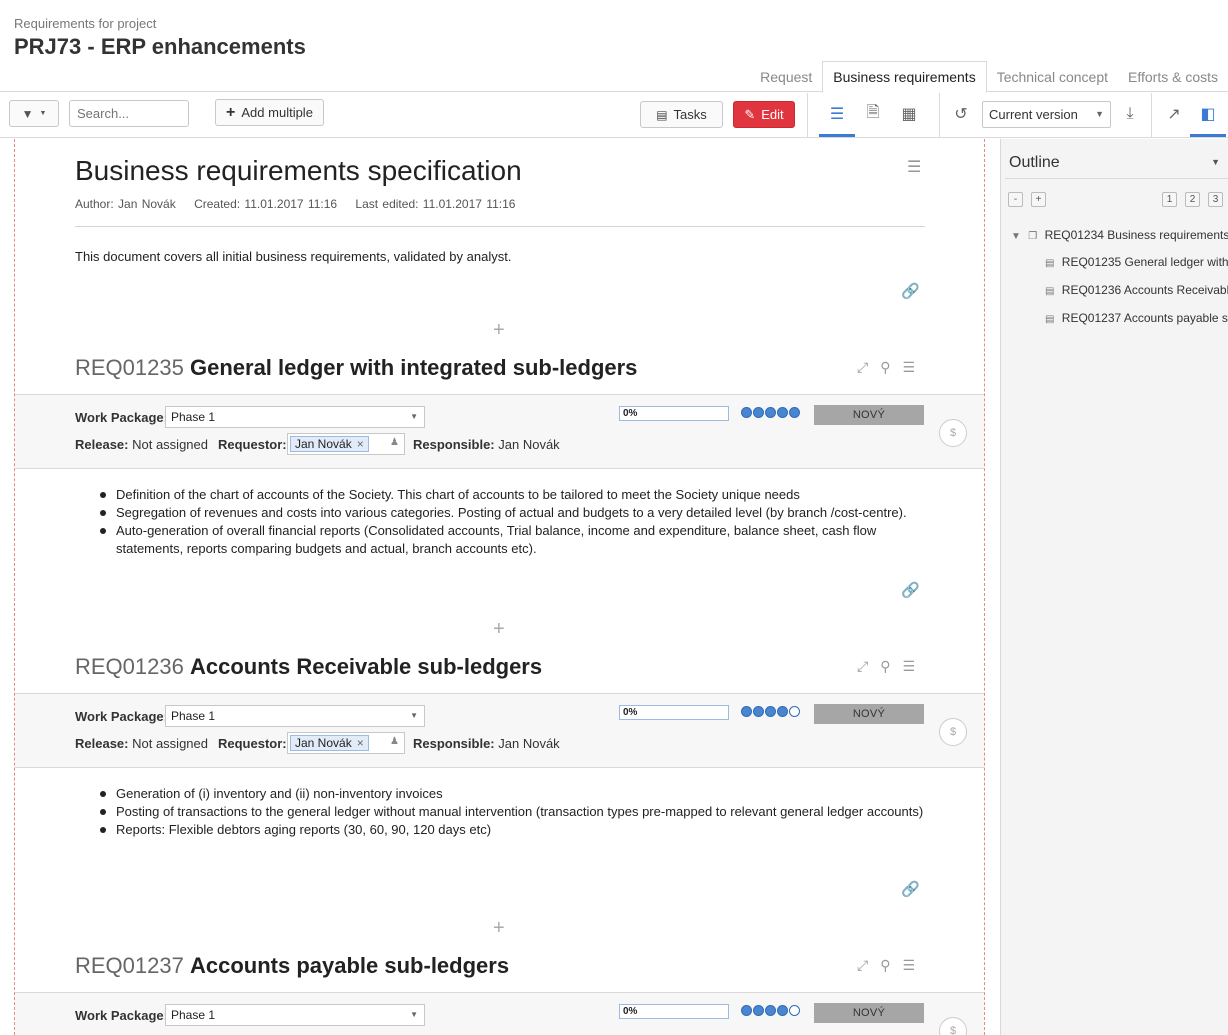 The width and height of the screenshot is (1228, 1035). I want to click on list-view-icon: ☰, so click(837, 119).